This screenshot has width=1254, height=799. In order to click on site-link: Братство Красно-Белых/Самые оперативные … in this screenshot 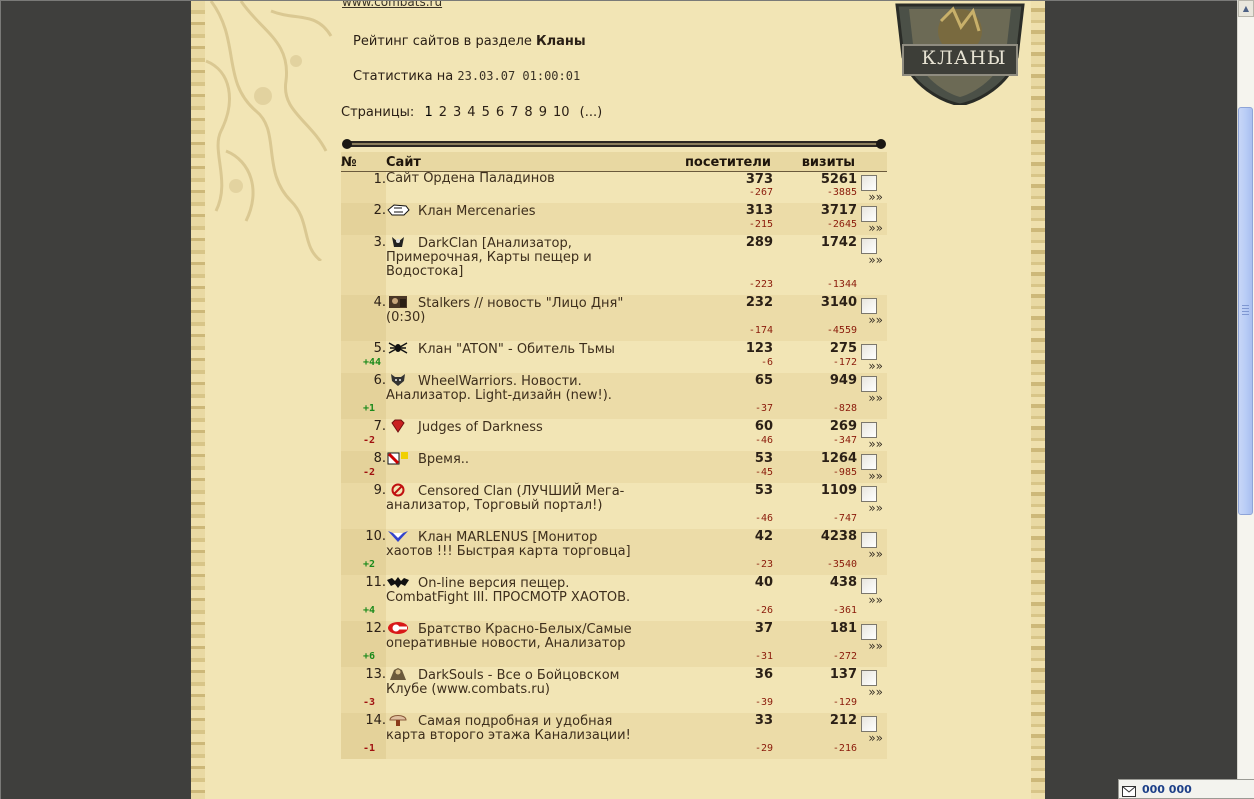, I will do `click(509, 636)`.